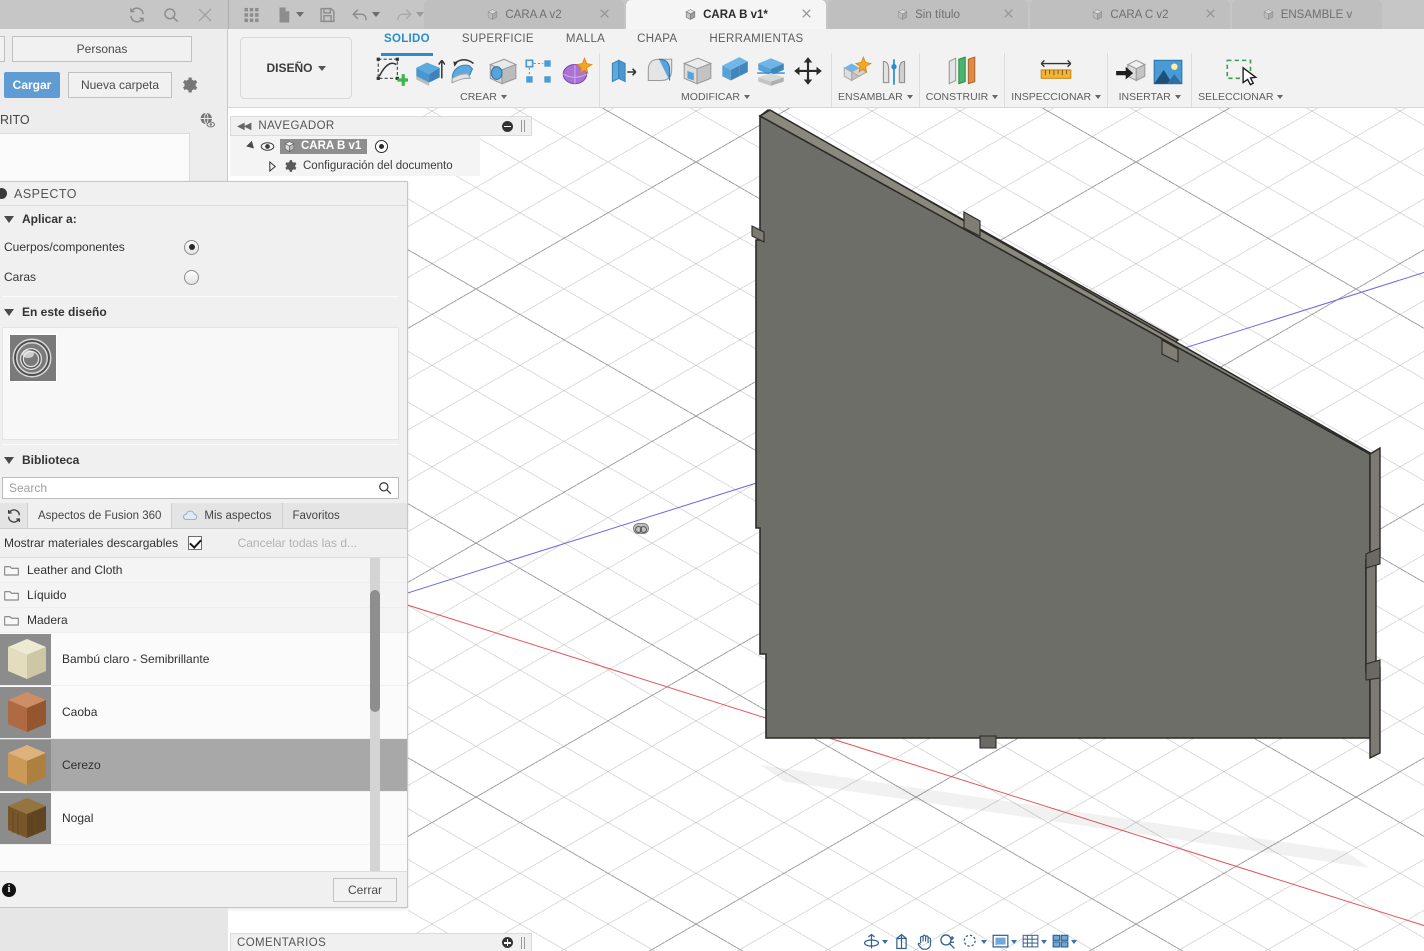 This screenshot has width=1424, height=951. I want to click on comments-panel-header: COMENTARIOS, so click(381, 942).